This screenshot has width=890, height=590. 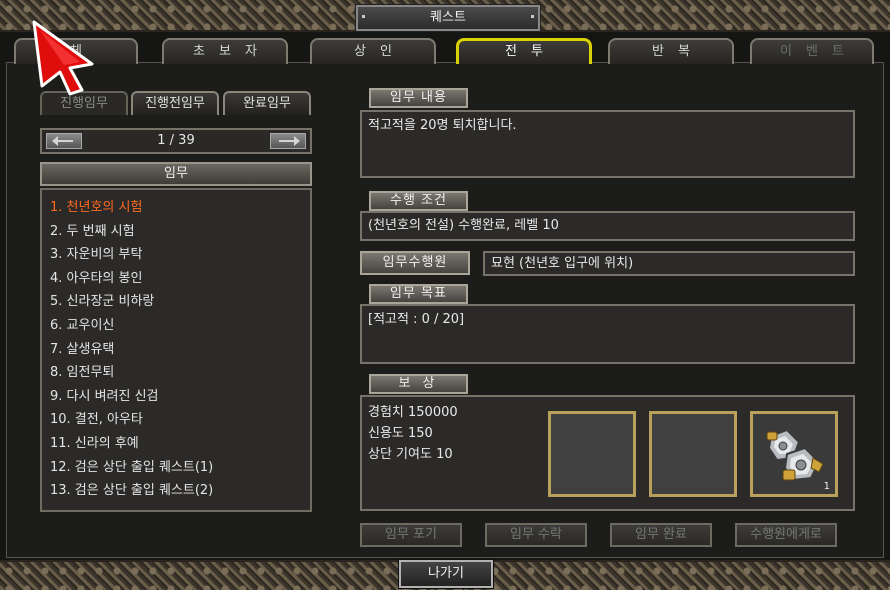 What do you see at coordinates (380, 51) in the screenshot?
I see `tab-label: 상인` at bounding box center [380, 51].